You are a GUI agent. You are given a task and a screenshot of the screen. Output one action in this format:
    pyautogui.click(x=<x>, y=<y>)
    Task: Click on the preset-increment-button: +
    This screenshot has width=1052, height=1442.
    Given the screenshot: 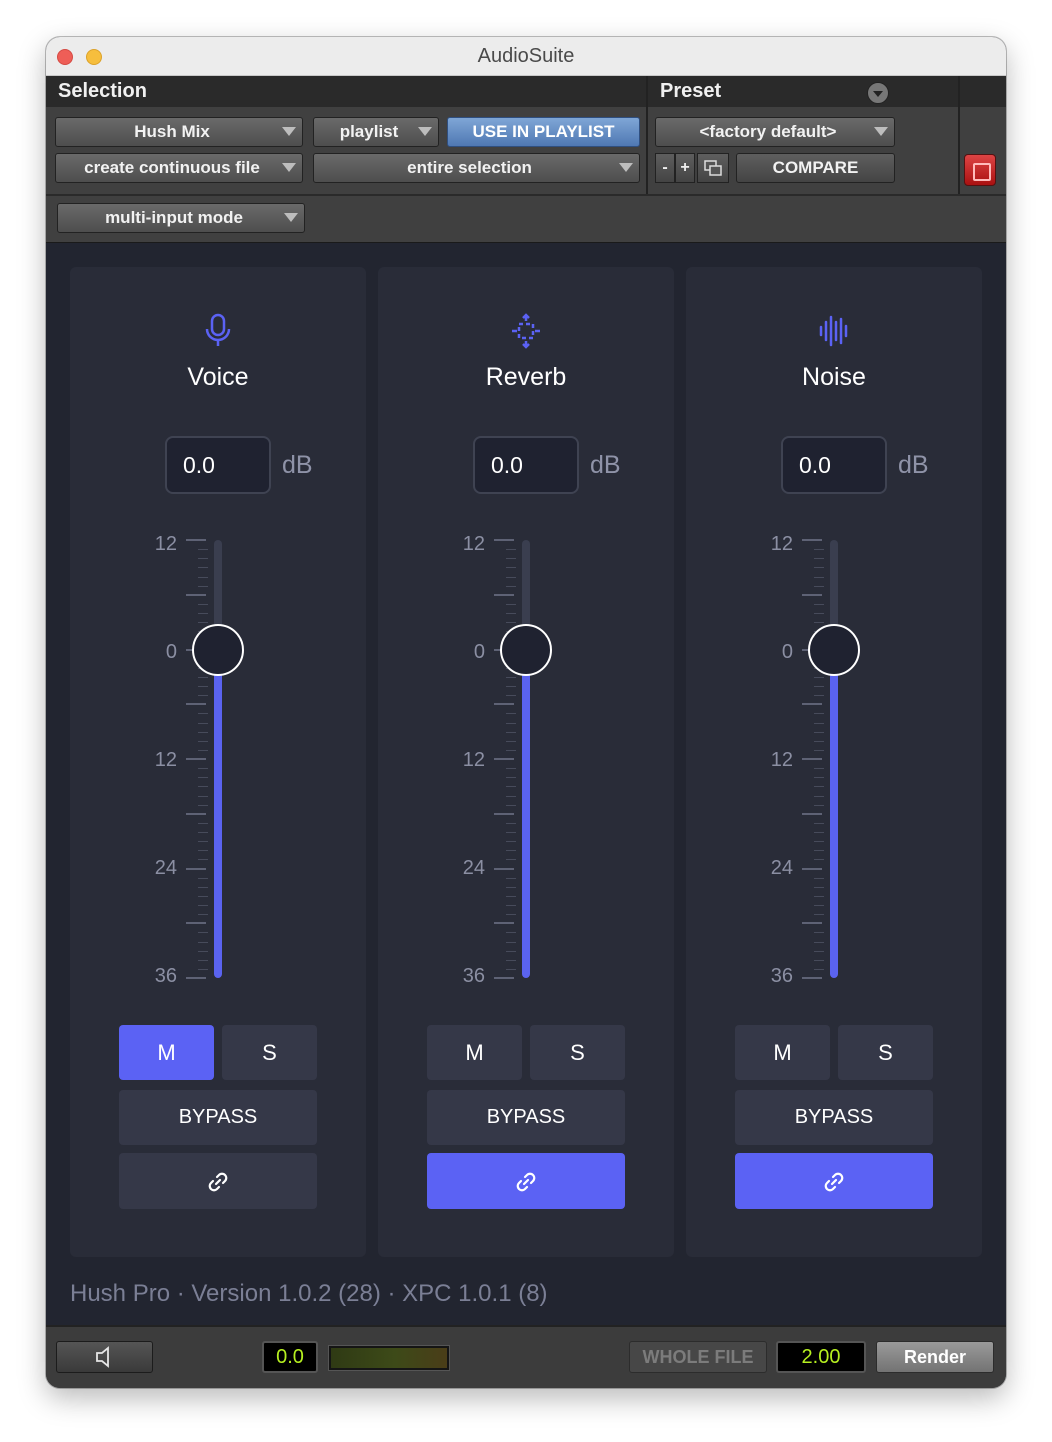 What is the action you would take?
    pyautogui.click(x=685, y=168)
    